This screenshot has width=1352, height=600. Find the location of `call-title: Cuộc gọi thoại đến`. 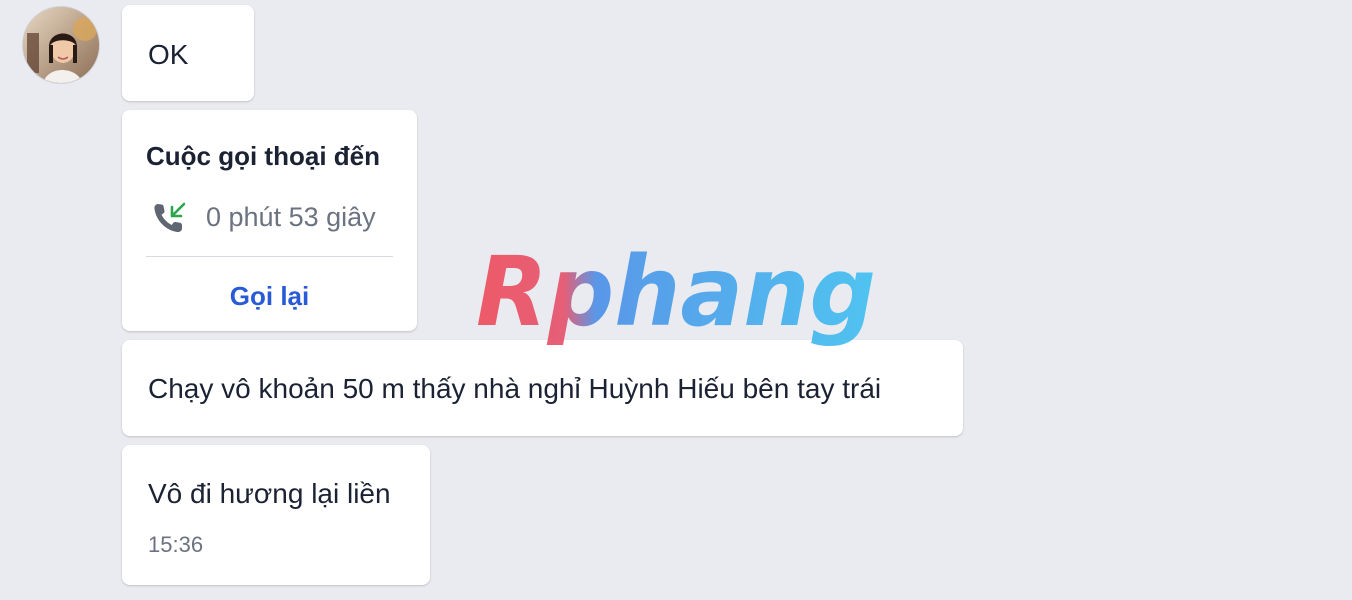

call-title: Cuộc gọi thoại đến is located at coordinates (263, 156).